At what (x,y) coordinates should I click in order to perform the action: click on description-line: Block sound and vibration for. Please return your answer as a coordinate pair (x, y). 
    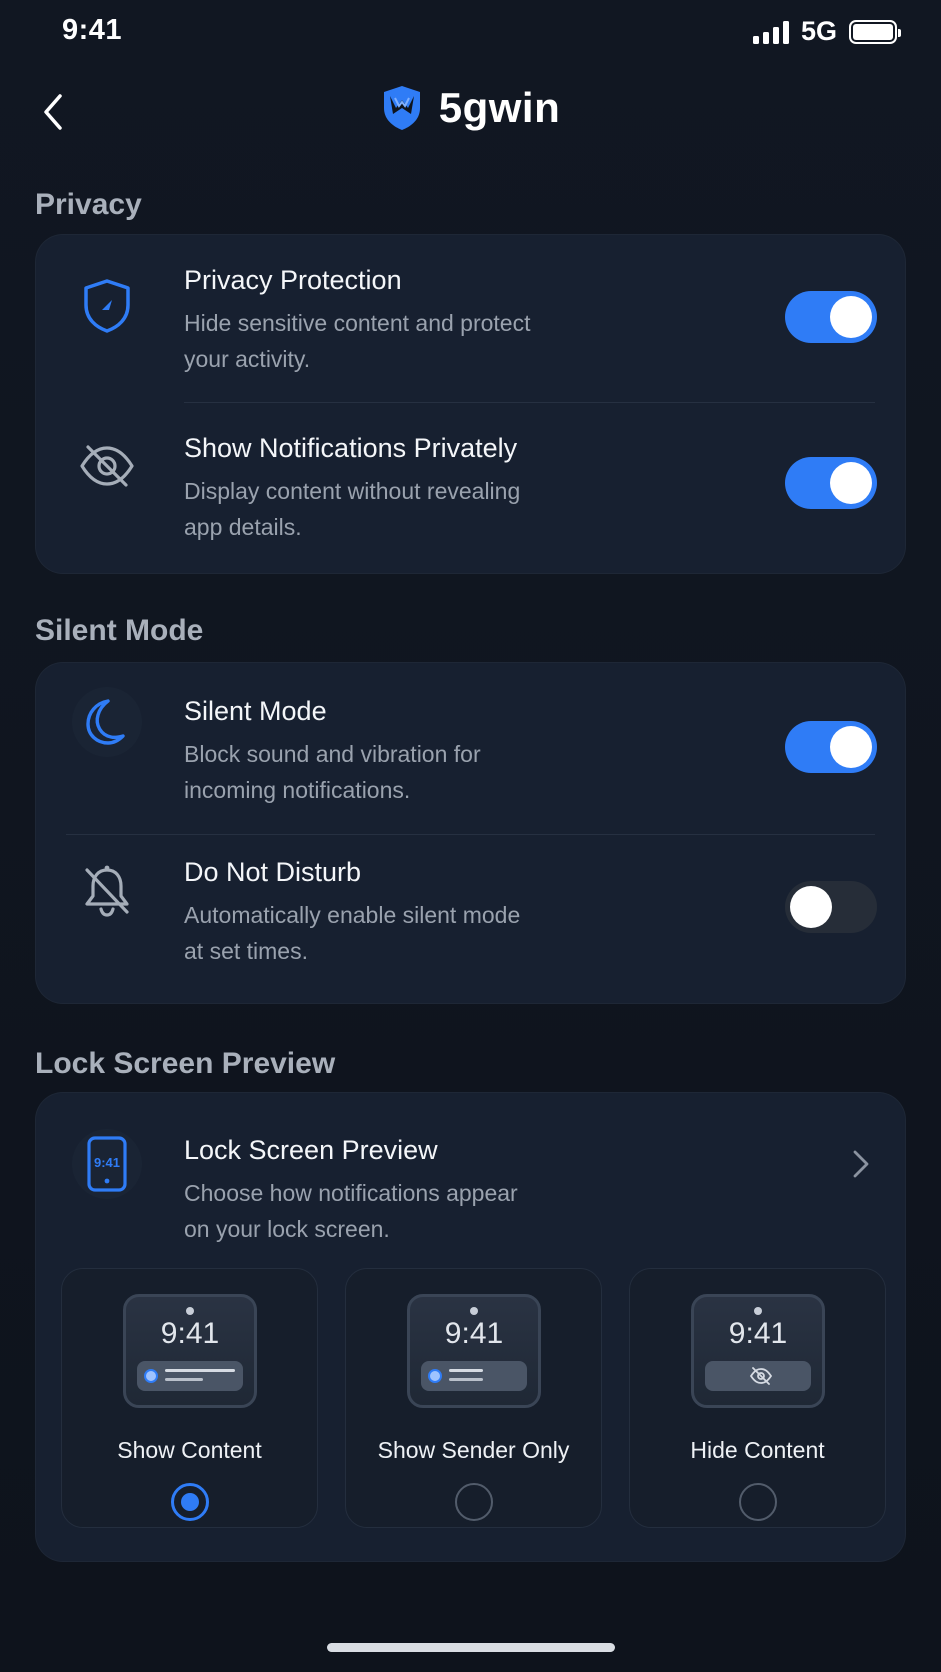
    Looking at the image, I should click on (332, 754).